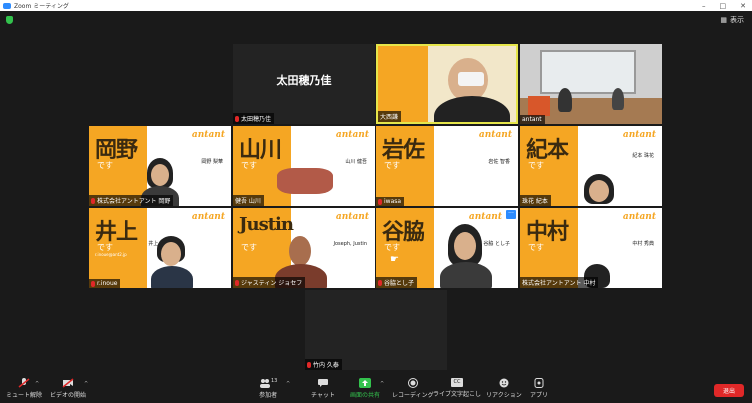 Image resolution: width=752 pixels, height=403 pixels. I want to click on share-caret-icon: ^, so click(382, 384).